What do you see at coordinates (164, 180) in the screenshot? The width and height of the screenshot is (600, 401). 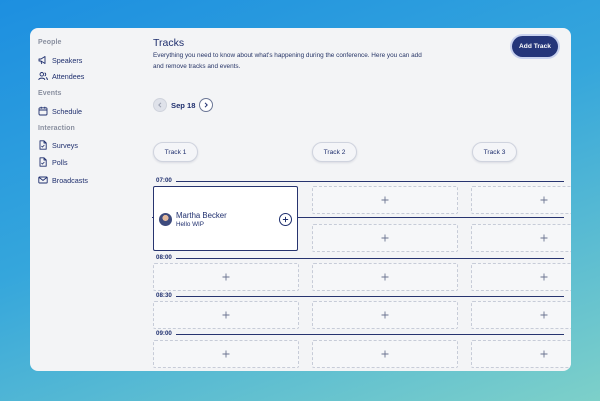 I see `time-label: 07:00` at bounding box center [164, 180].